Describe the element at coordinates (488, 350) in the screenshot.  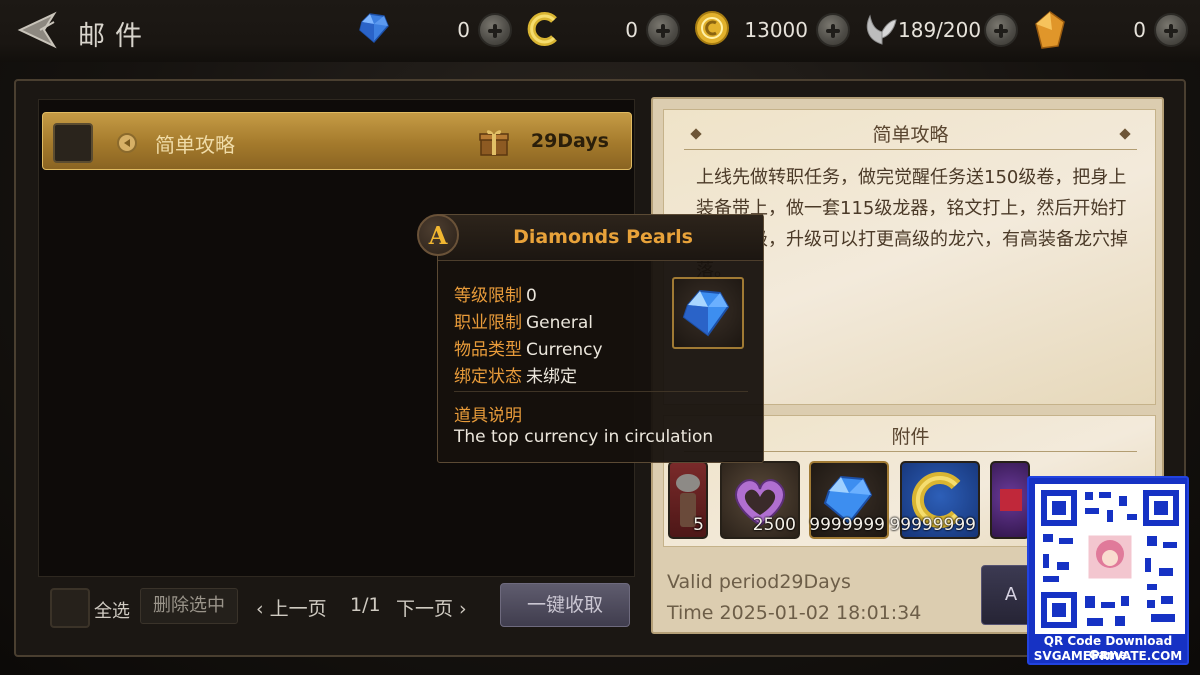
I see `tooltip-label: 物品类型` at that location.